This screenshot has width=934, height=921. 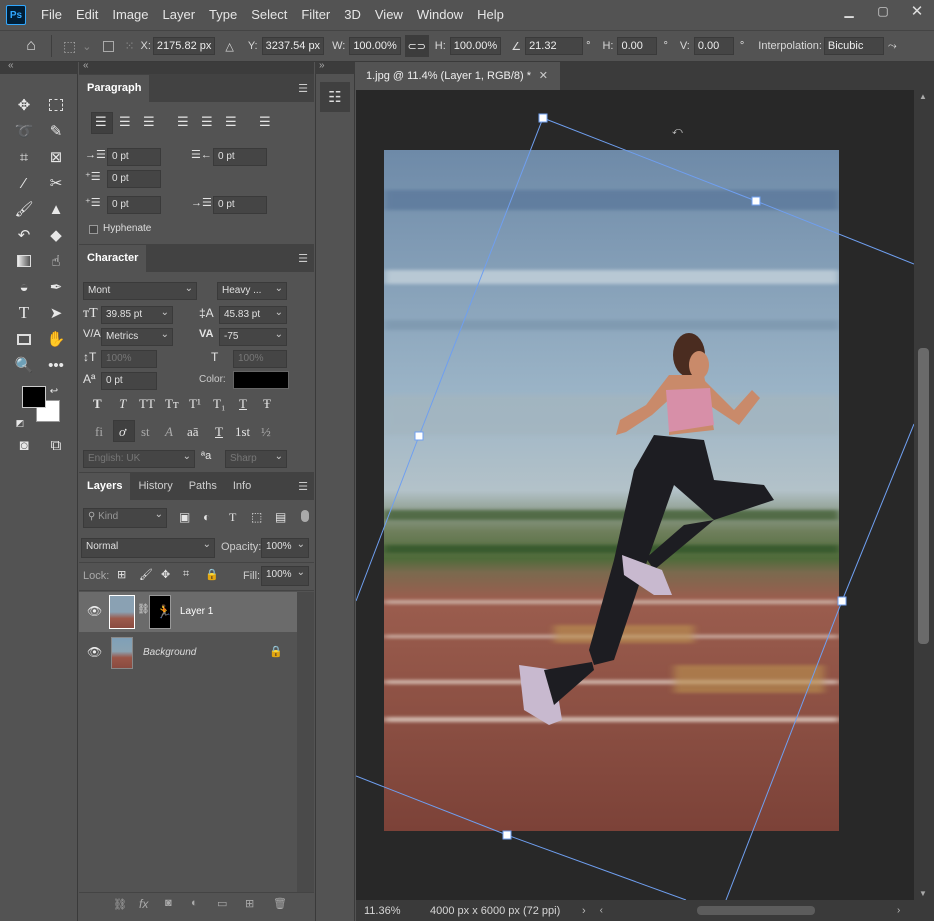 What do you see at coordinates (266, 432) in the screenshot?
I see `fractions-button: ½` at bounding box center [266, 432].